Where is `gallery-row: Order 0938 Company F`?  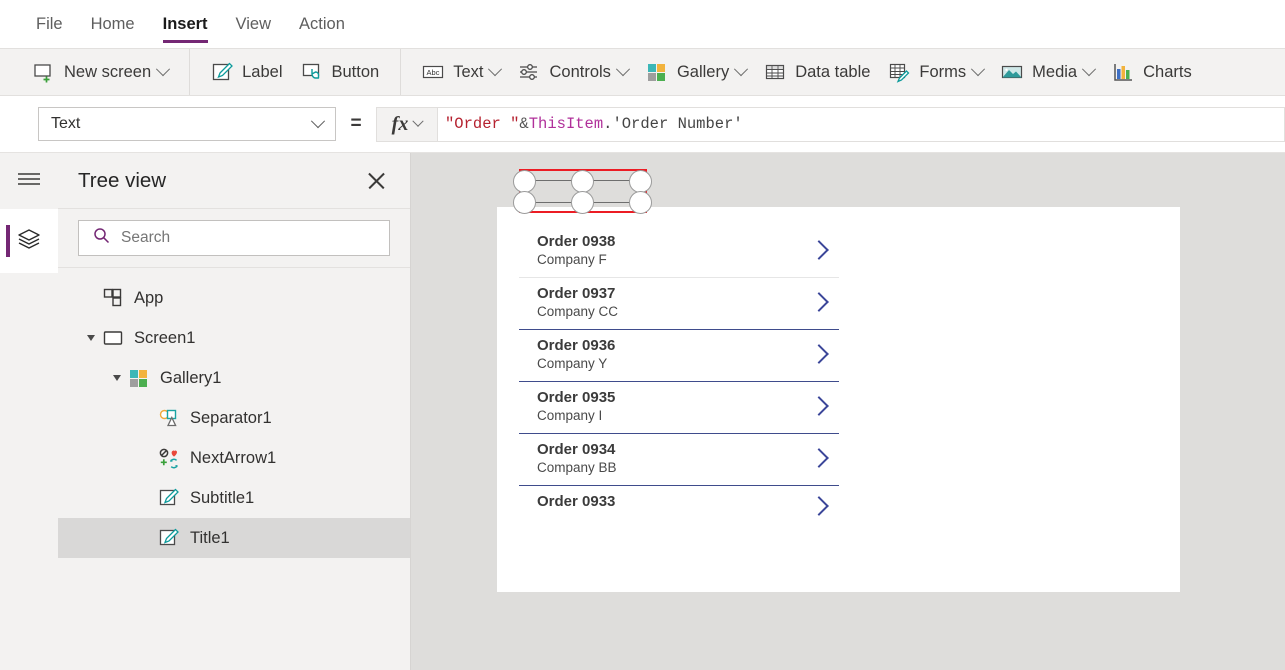 gallery-row: Order 0938 Company F is located at coordinates (679, 252).